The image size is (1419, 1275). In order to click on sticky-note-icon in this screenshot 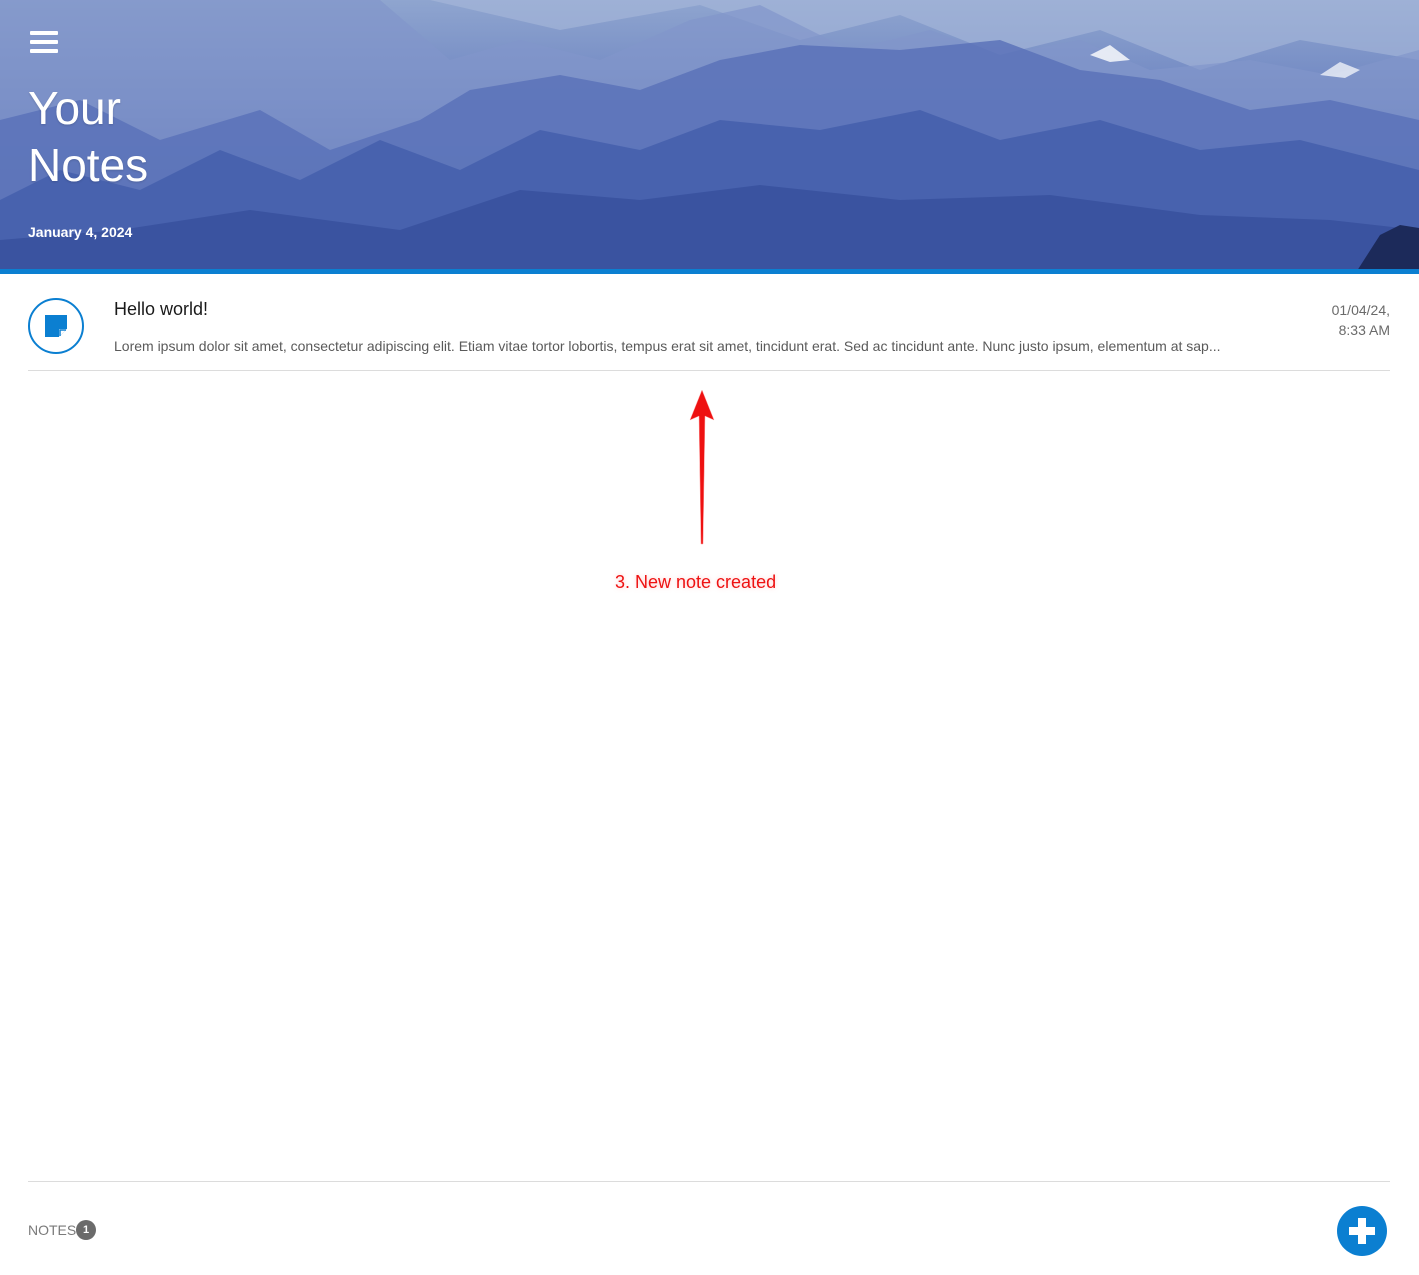, I will do `click(56, 326)`.